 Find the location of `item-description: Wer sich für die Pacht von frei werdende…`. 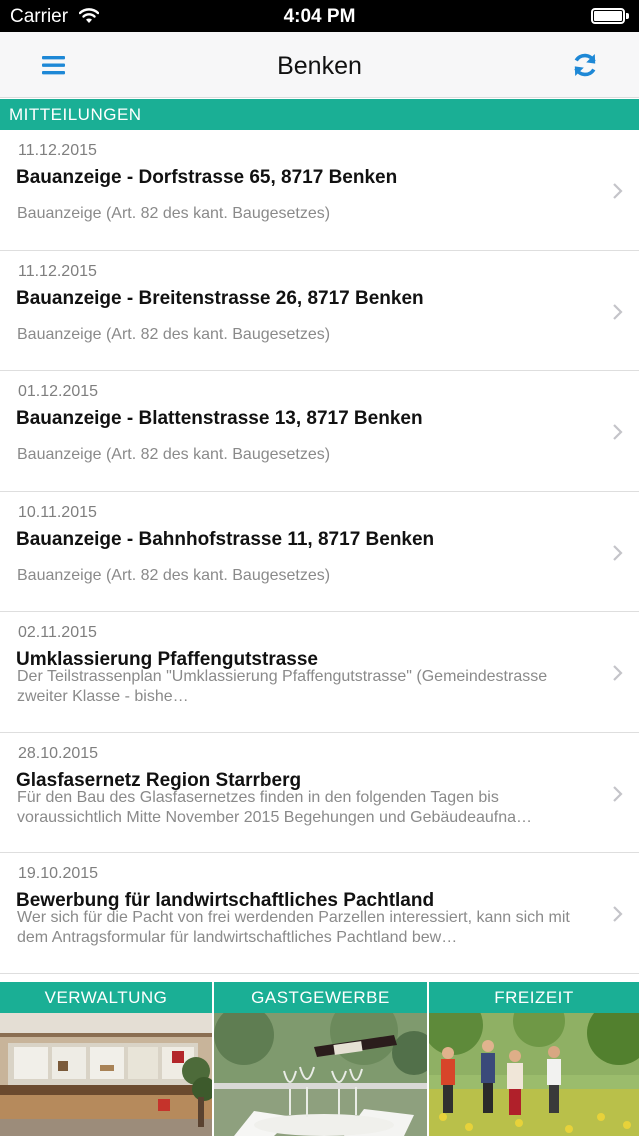

item-description: Wer sich für die Pacht von frei werdende… is located at coordinates (293, 927).